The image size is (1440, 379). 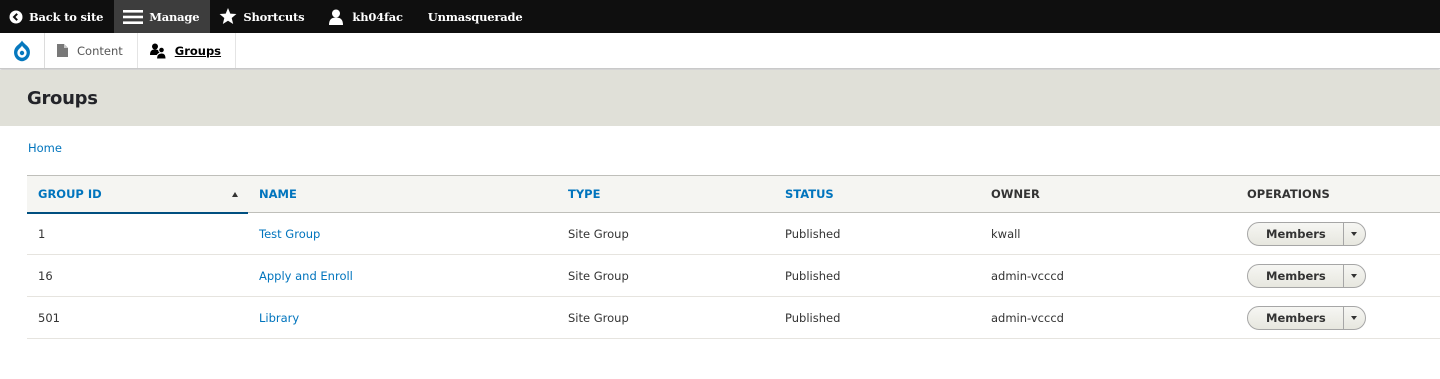 What do you see at coordinates (137, 317) in the screenshot?
I see `cell-group-id: 501` at bounding box center [137, 317].